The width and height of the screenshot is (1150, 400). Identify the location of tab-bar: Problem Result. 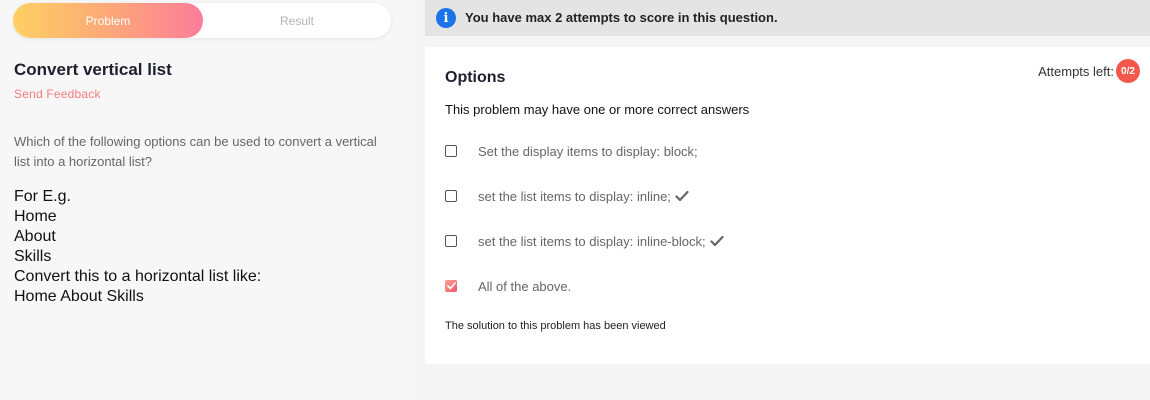
(202, 20).